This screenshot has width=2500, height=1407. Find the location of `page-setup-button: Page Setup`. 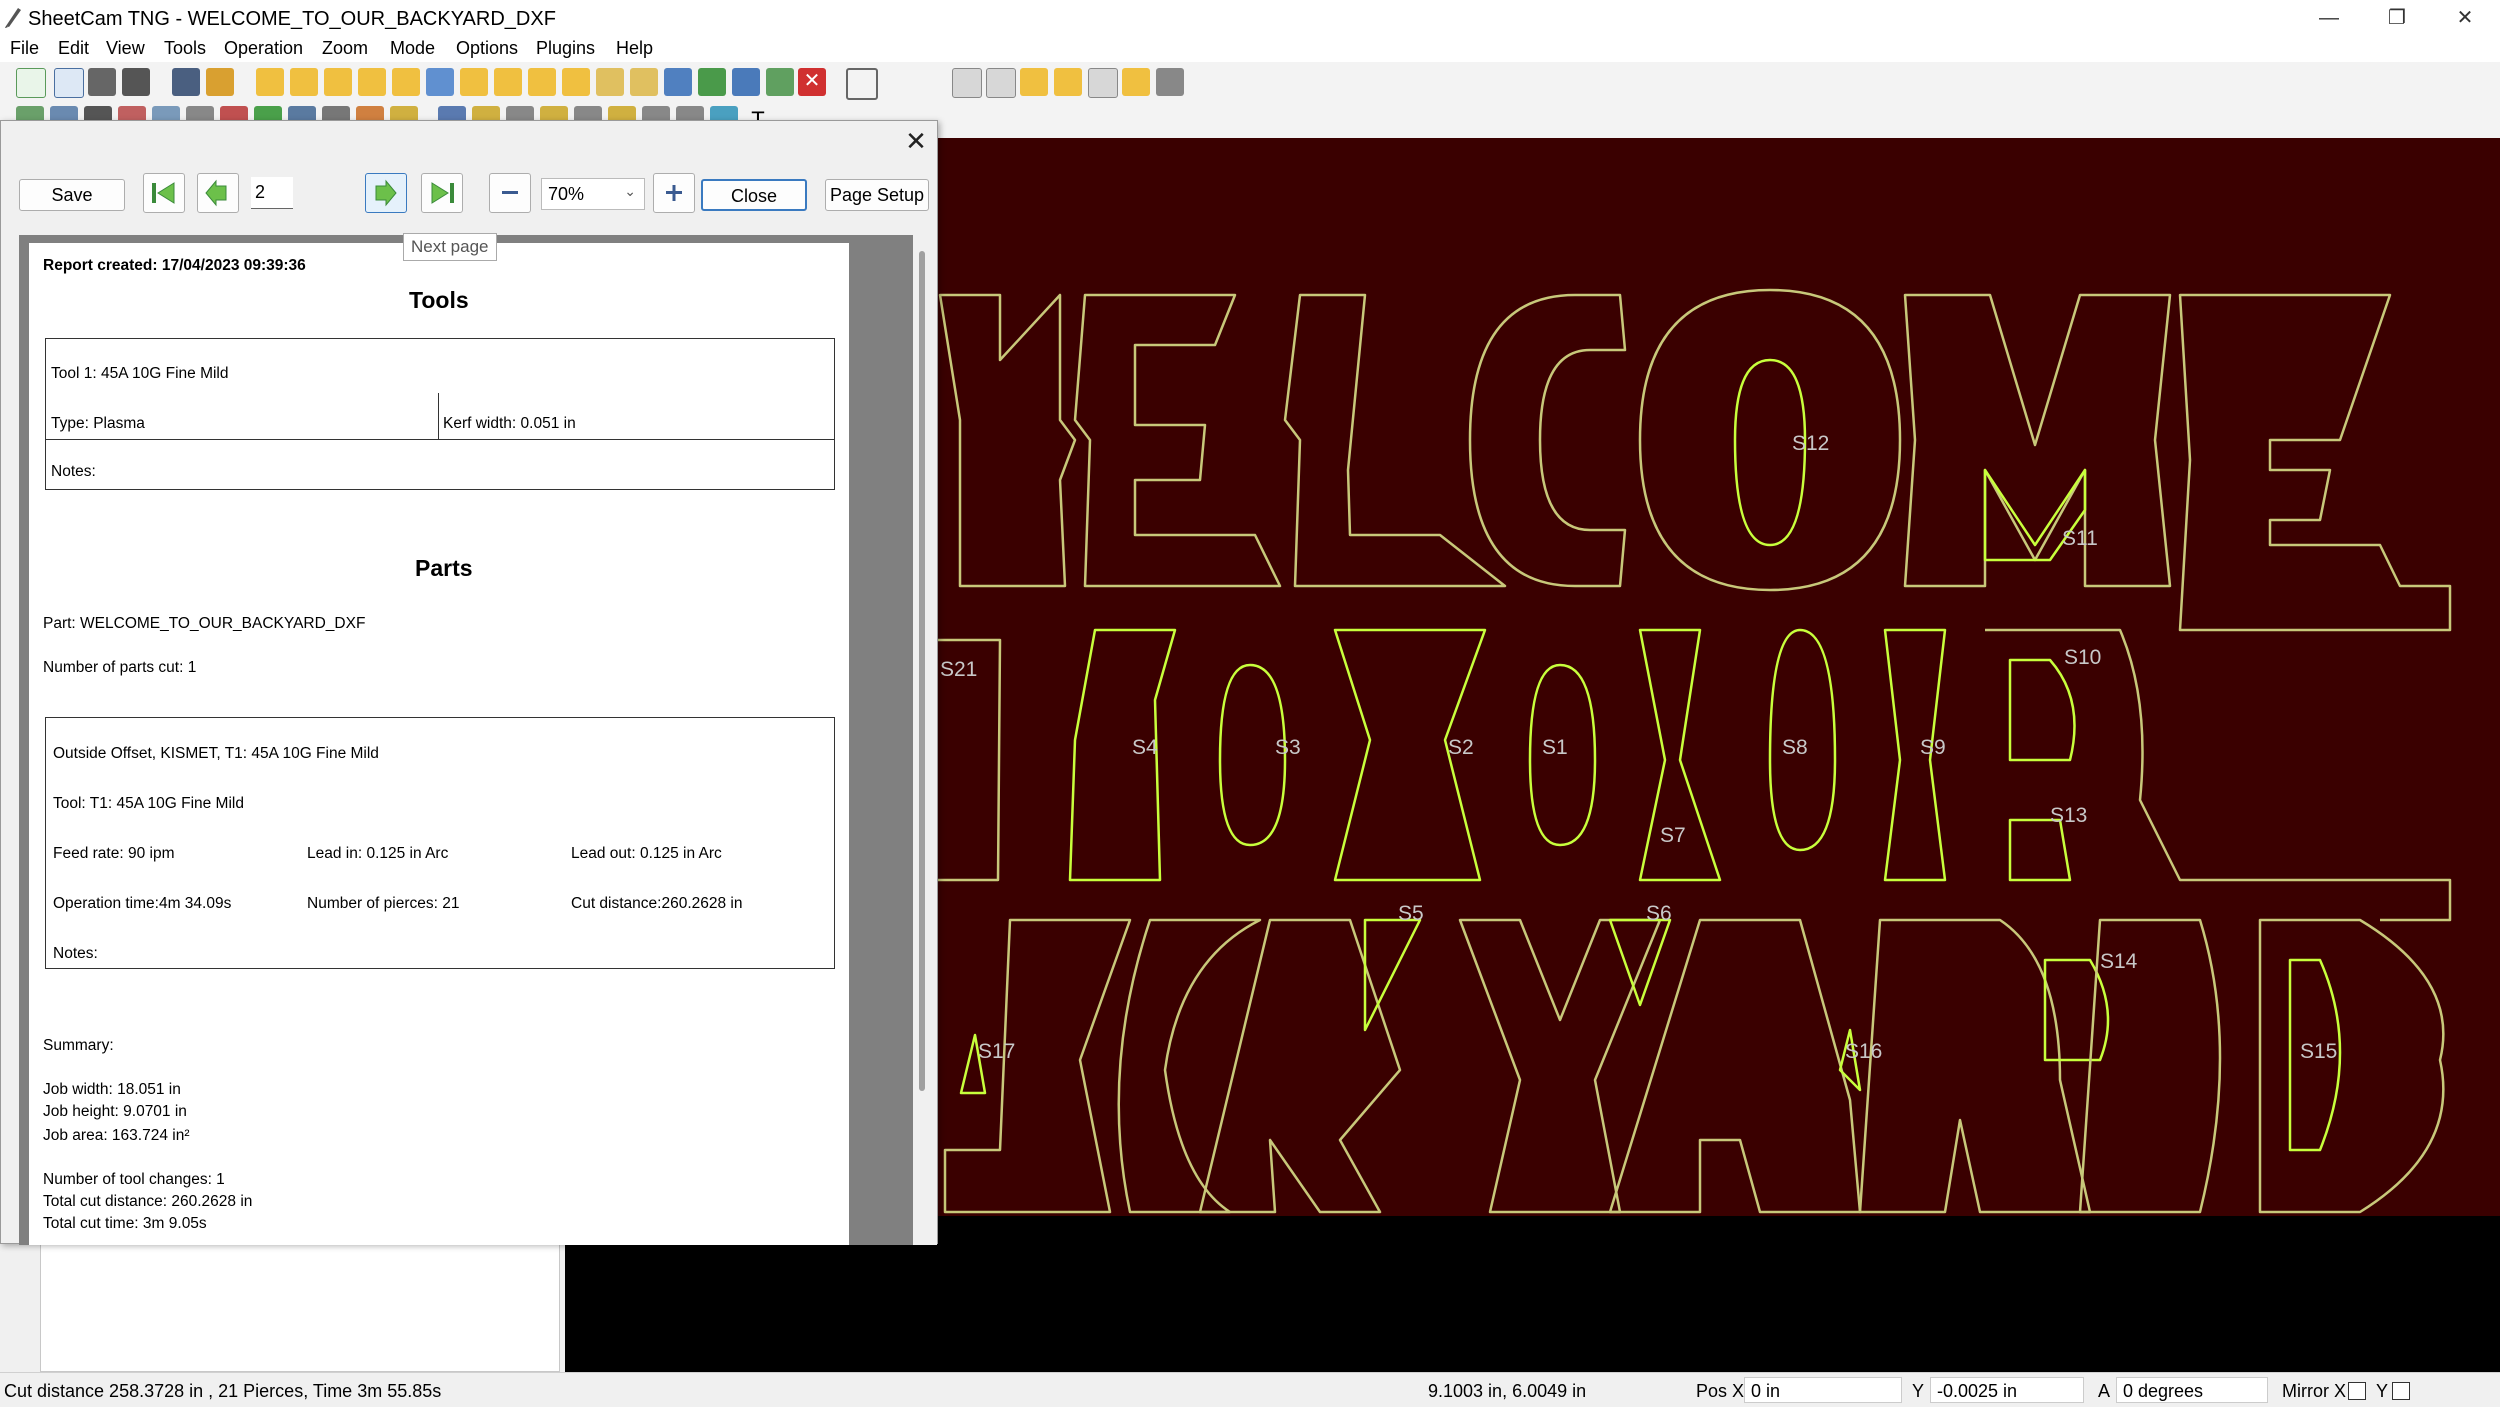

page-setup-button: Page Setup is located at coordinates (877, 195).